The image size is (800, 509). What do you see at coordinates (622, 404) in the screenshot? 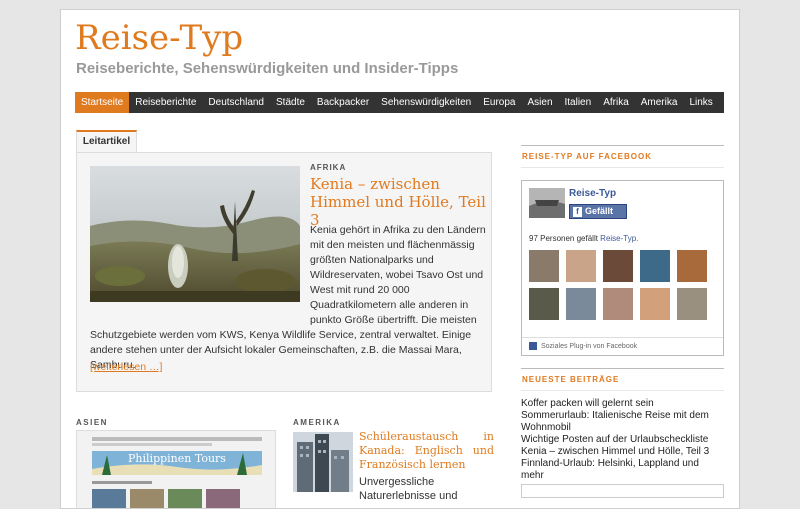
I see `recent-post-link: Koffer packen will gelernt sein` at bounding box center [622, 404].